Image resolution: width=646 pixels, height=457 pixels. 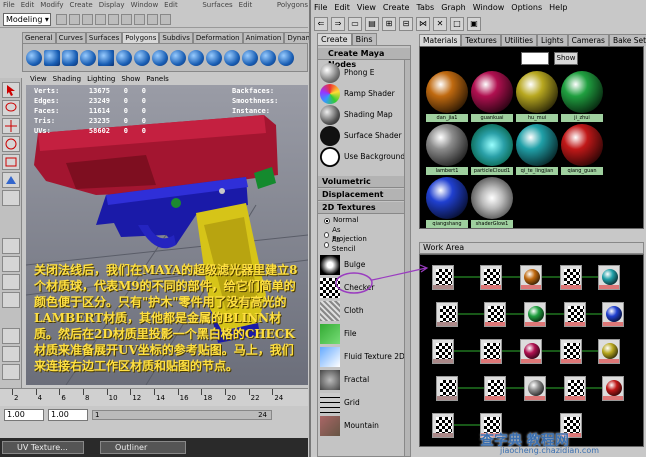 I want to click on select-component-icon, so click(x=87, y=19).